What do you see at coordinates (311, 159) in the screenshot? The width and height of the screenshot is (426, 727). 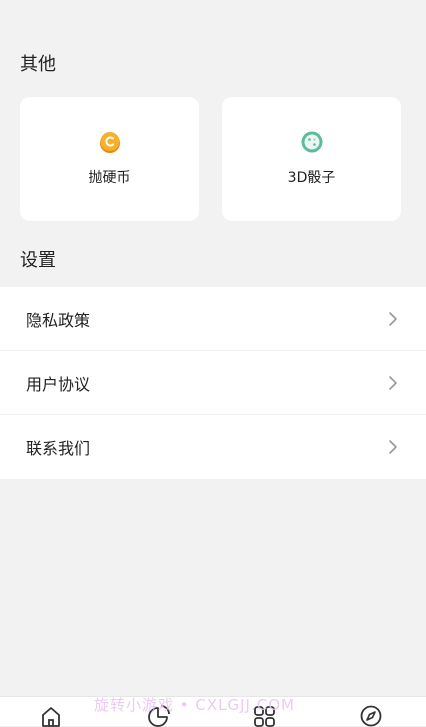 I see `card-3d-dice: 3D骰子` at bounding box center [311, 159].